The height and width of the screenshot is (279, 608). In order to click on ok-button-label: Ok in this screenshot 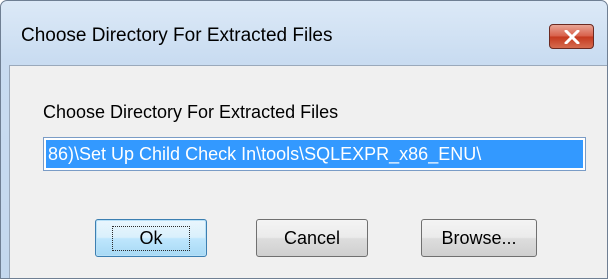, I will do `click(151, 238)`.